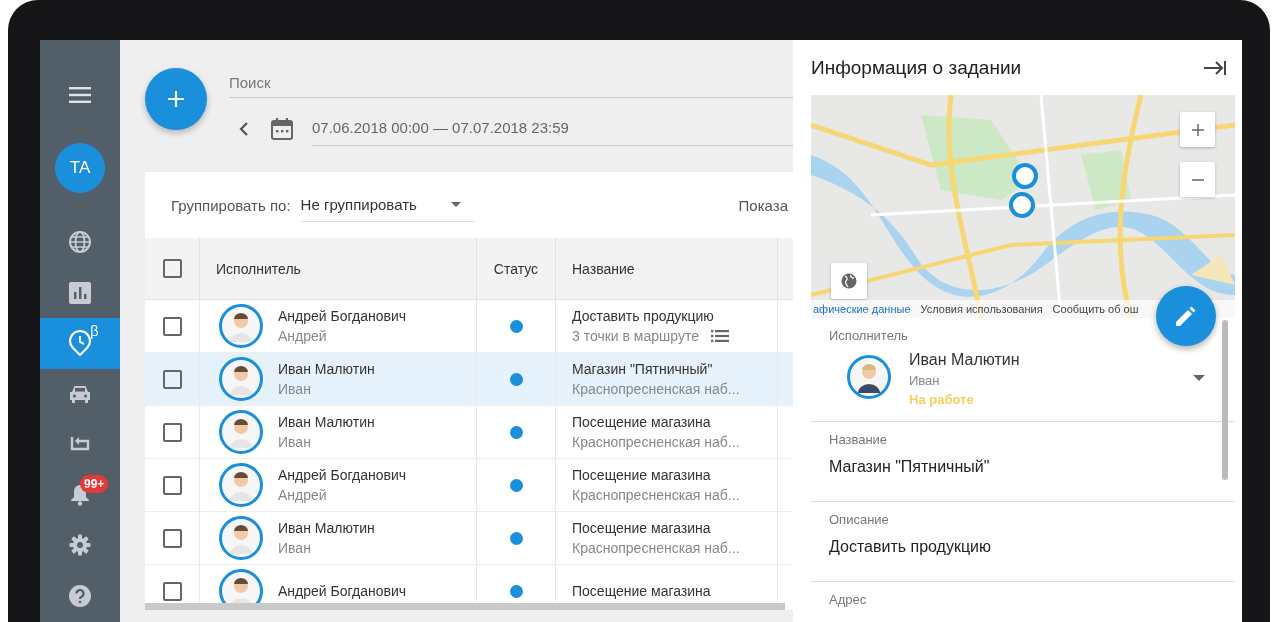  Describe the element at coordinates (1032, 379) in the screenshot. I see `executor-dropdown: Иван Малютин Иван На работе` at that location.